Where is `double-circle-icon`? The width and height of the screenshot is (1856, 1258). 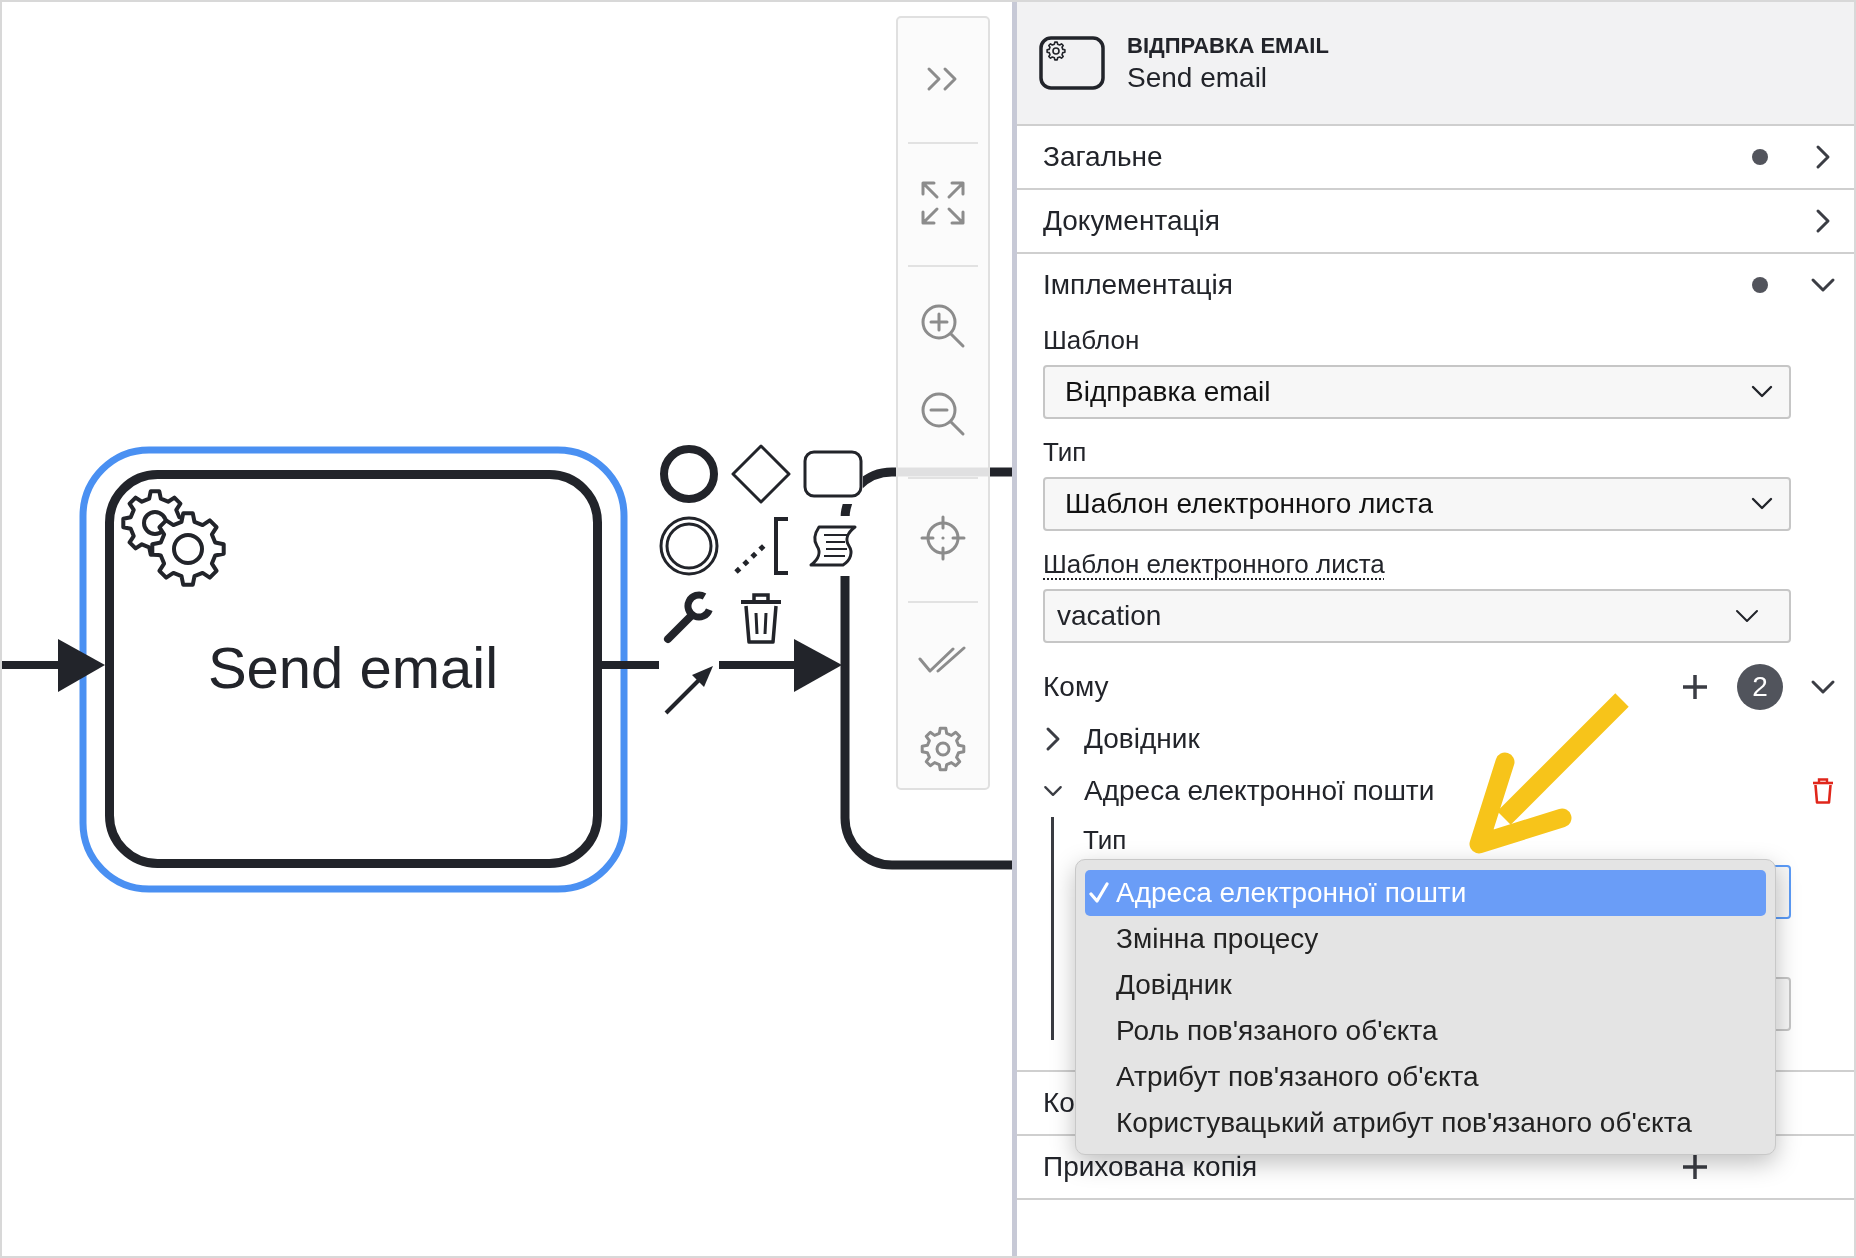
double-circle-icon is located at coordinates (689, 546).